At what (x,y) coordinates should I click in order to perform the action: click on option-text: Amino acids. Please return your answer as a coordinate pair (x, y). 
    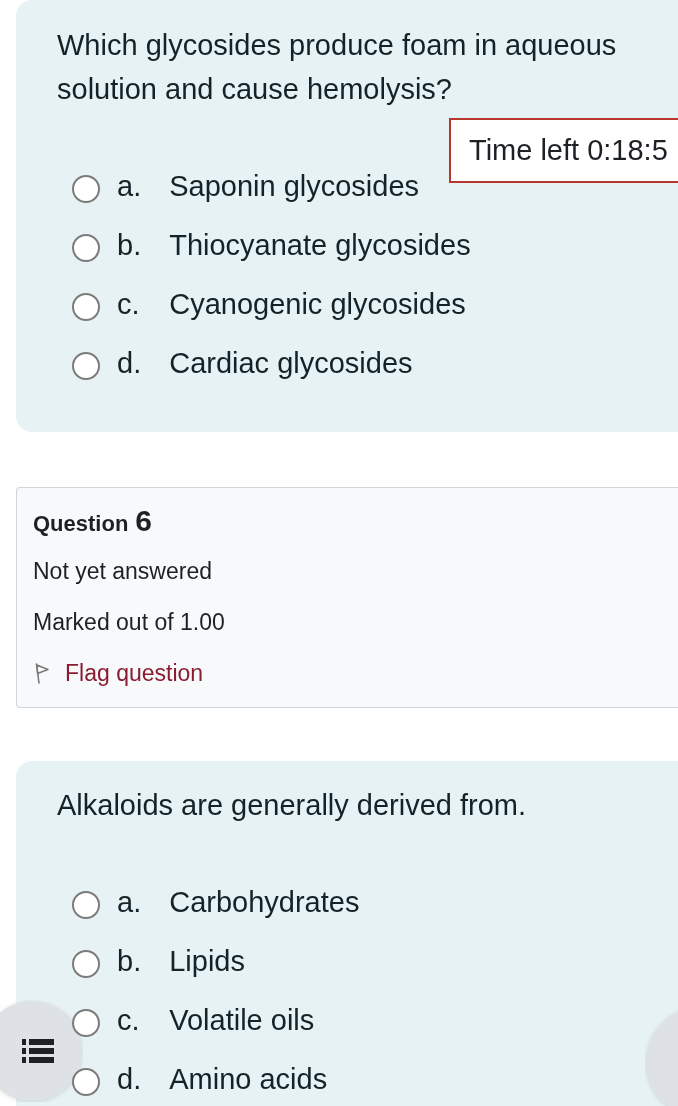
    Looking at the image, I should click on (248, 1078).